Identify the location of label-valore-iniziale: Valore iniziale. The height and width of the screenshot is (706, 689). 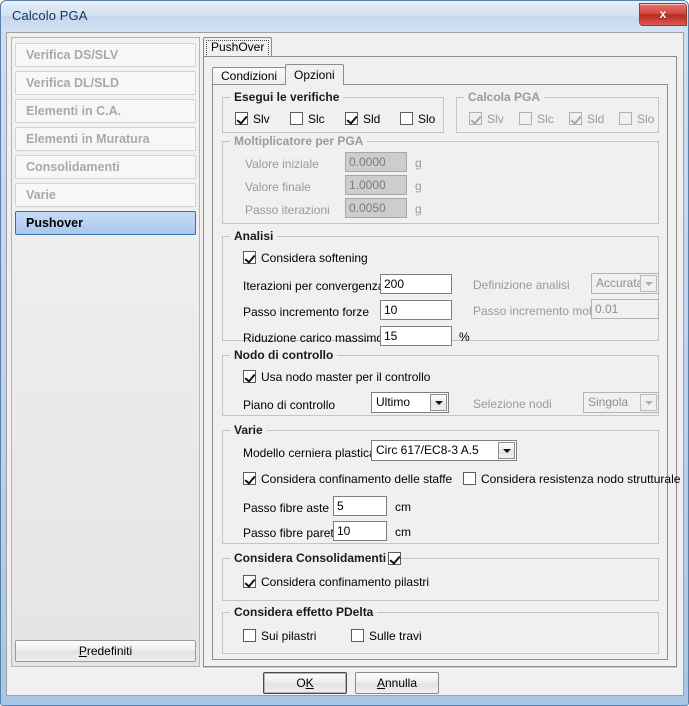
(282, 164).